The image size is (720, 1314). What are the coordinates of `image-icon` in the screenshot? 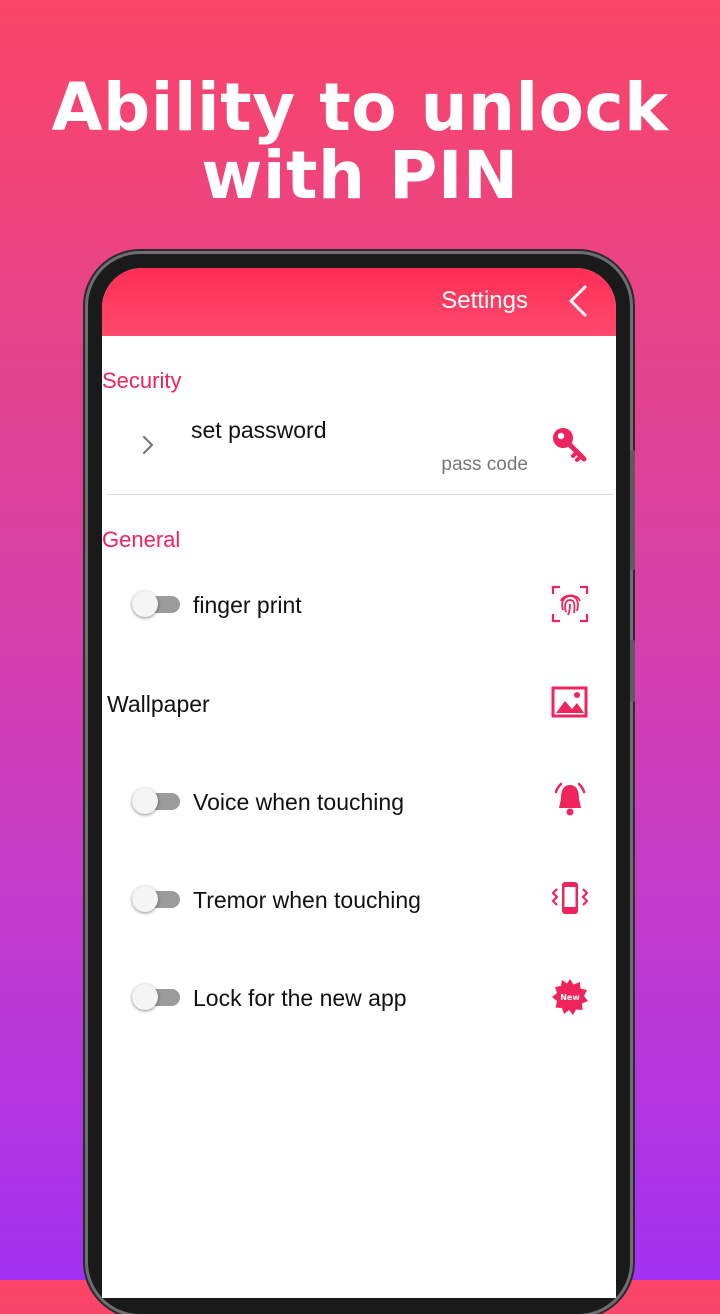 It's located at (569, 702).